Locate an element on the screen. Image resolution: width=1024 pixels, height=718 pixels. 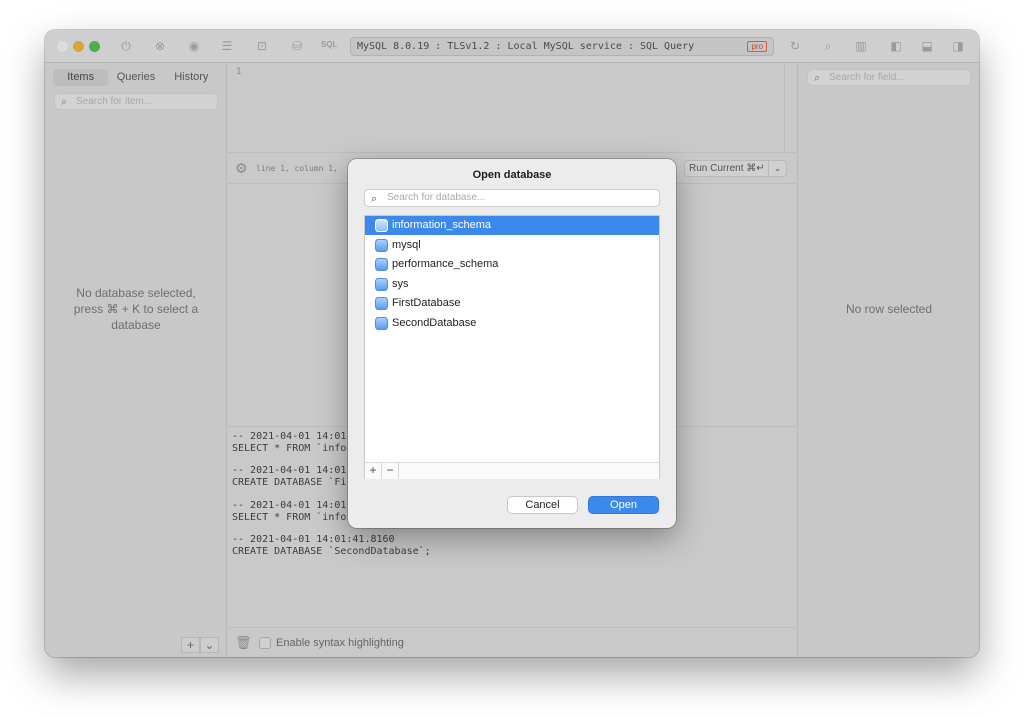
empty-message-line: press ⌘ + K to select a is located at coordinates (136, 309).